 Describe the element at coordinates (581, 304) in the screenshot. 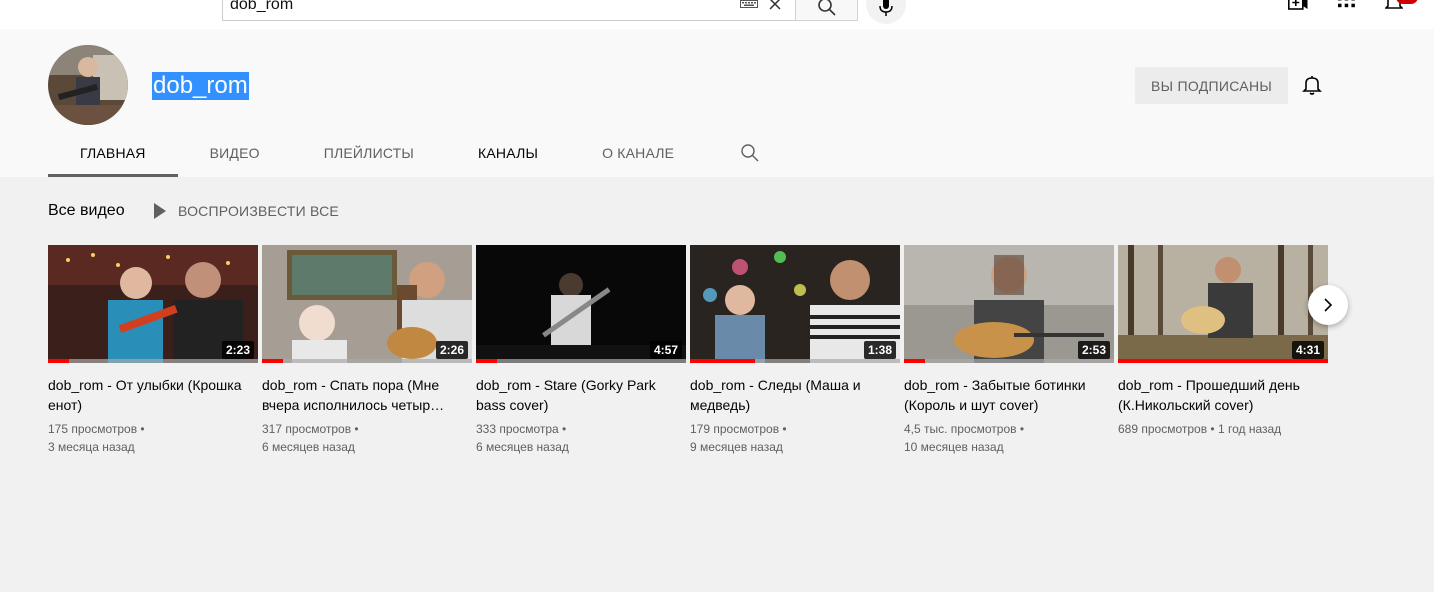

I see `video-thumbnail: 4:57` at that location.